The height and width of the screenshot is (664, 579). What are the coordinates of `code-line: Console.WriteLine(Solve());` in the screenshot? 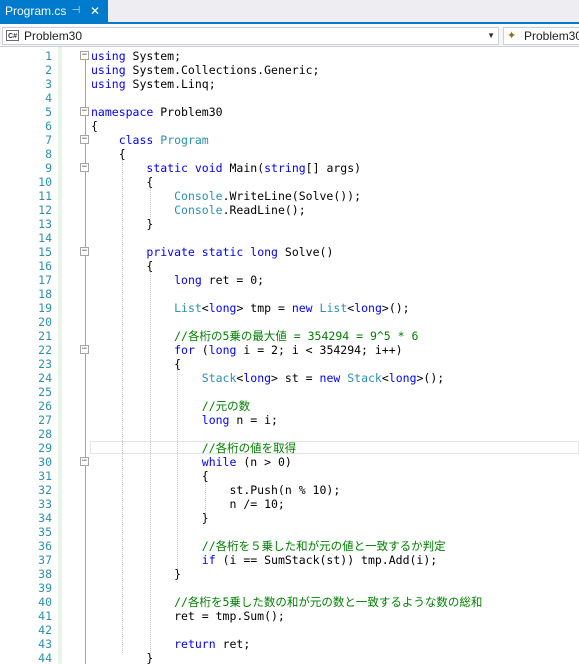 It's located at (226, 196).